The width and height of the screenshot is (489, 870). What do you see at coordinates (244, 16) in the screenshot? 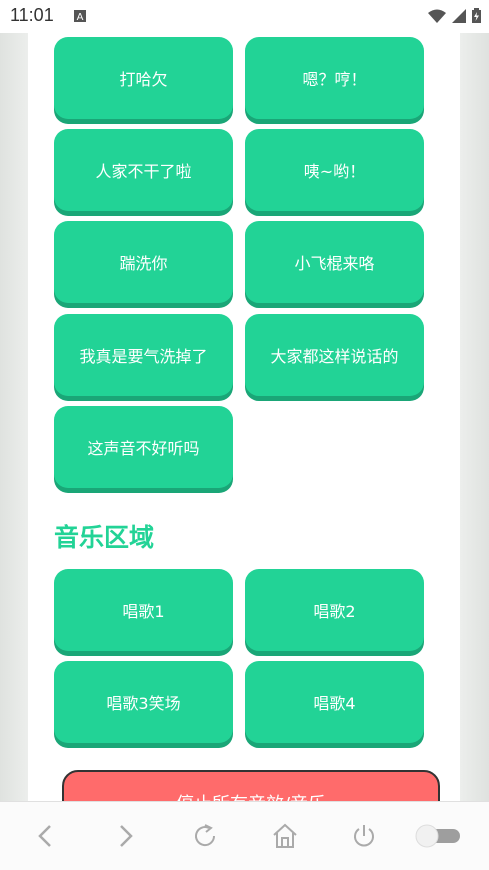
I see `status-bar: 11:01 A` at bounding box center [244, 16].